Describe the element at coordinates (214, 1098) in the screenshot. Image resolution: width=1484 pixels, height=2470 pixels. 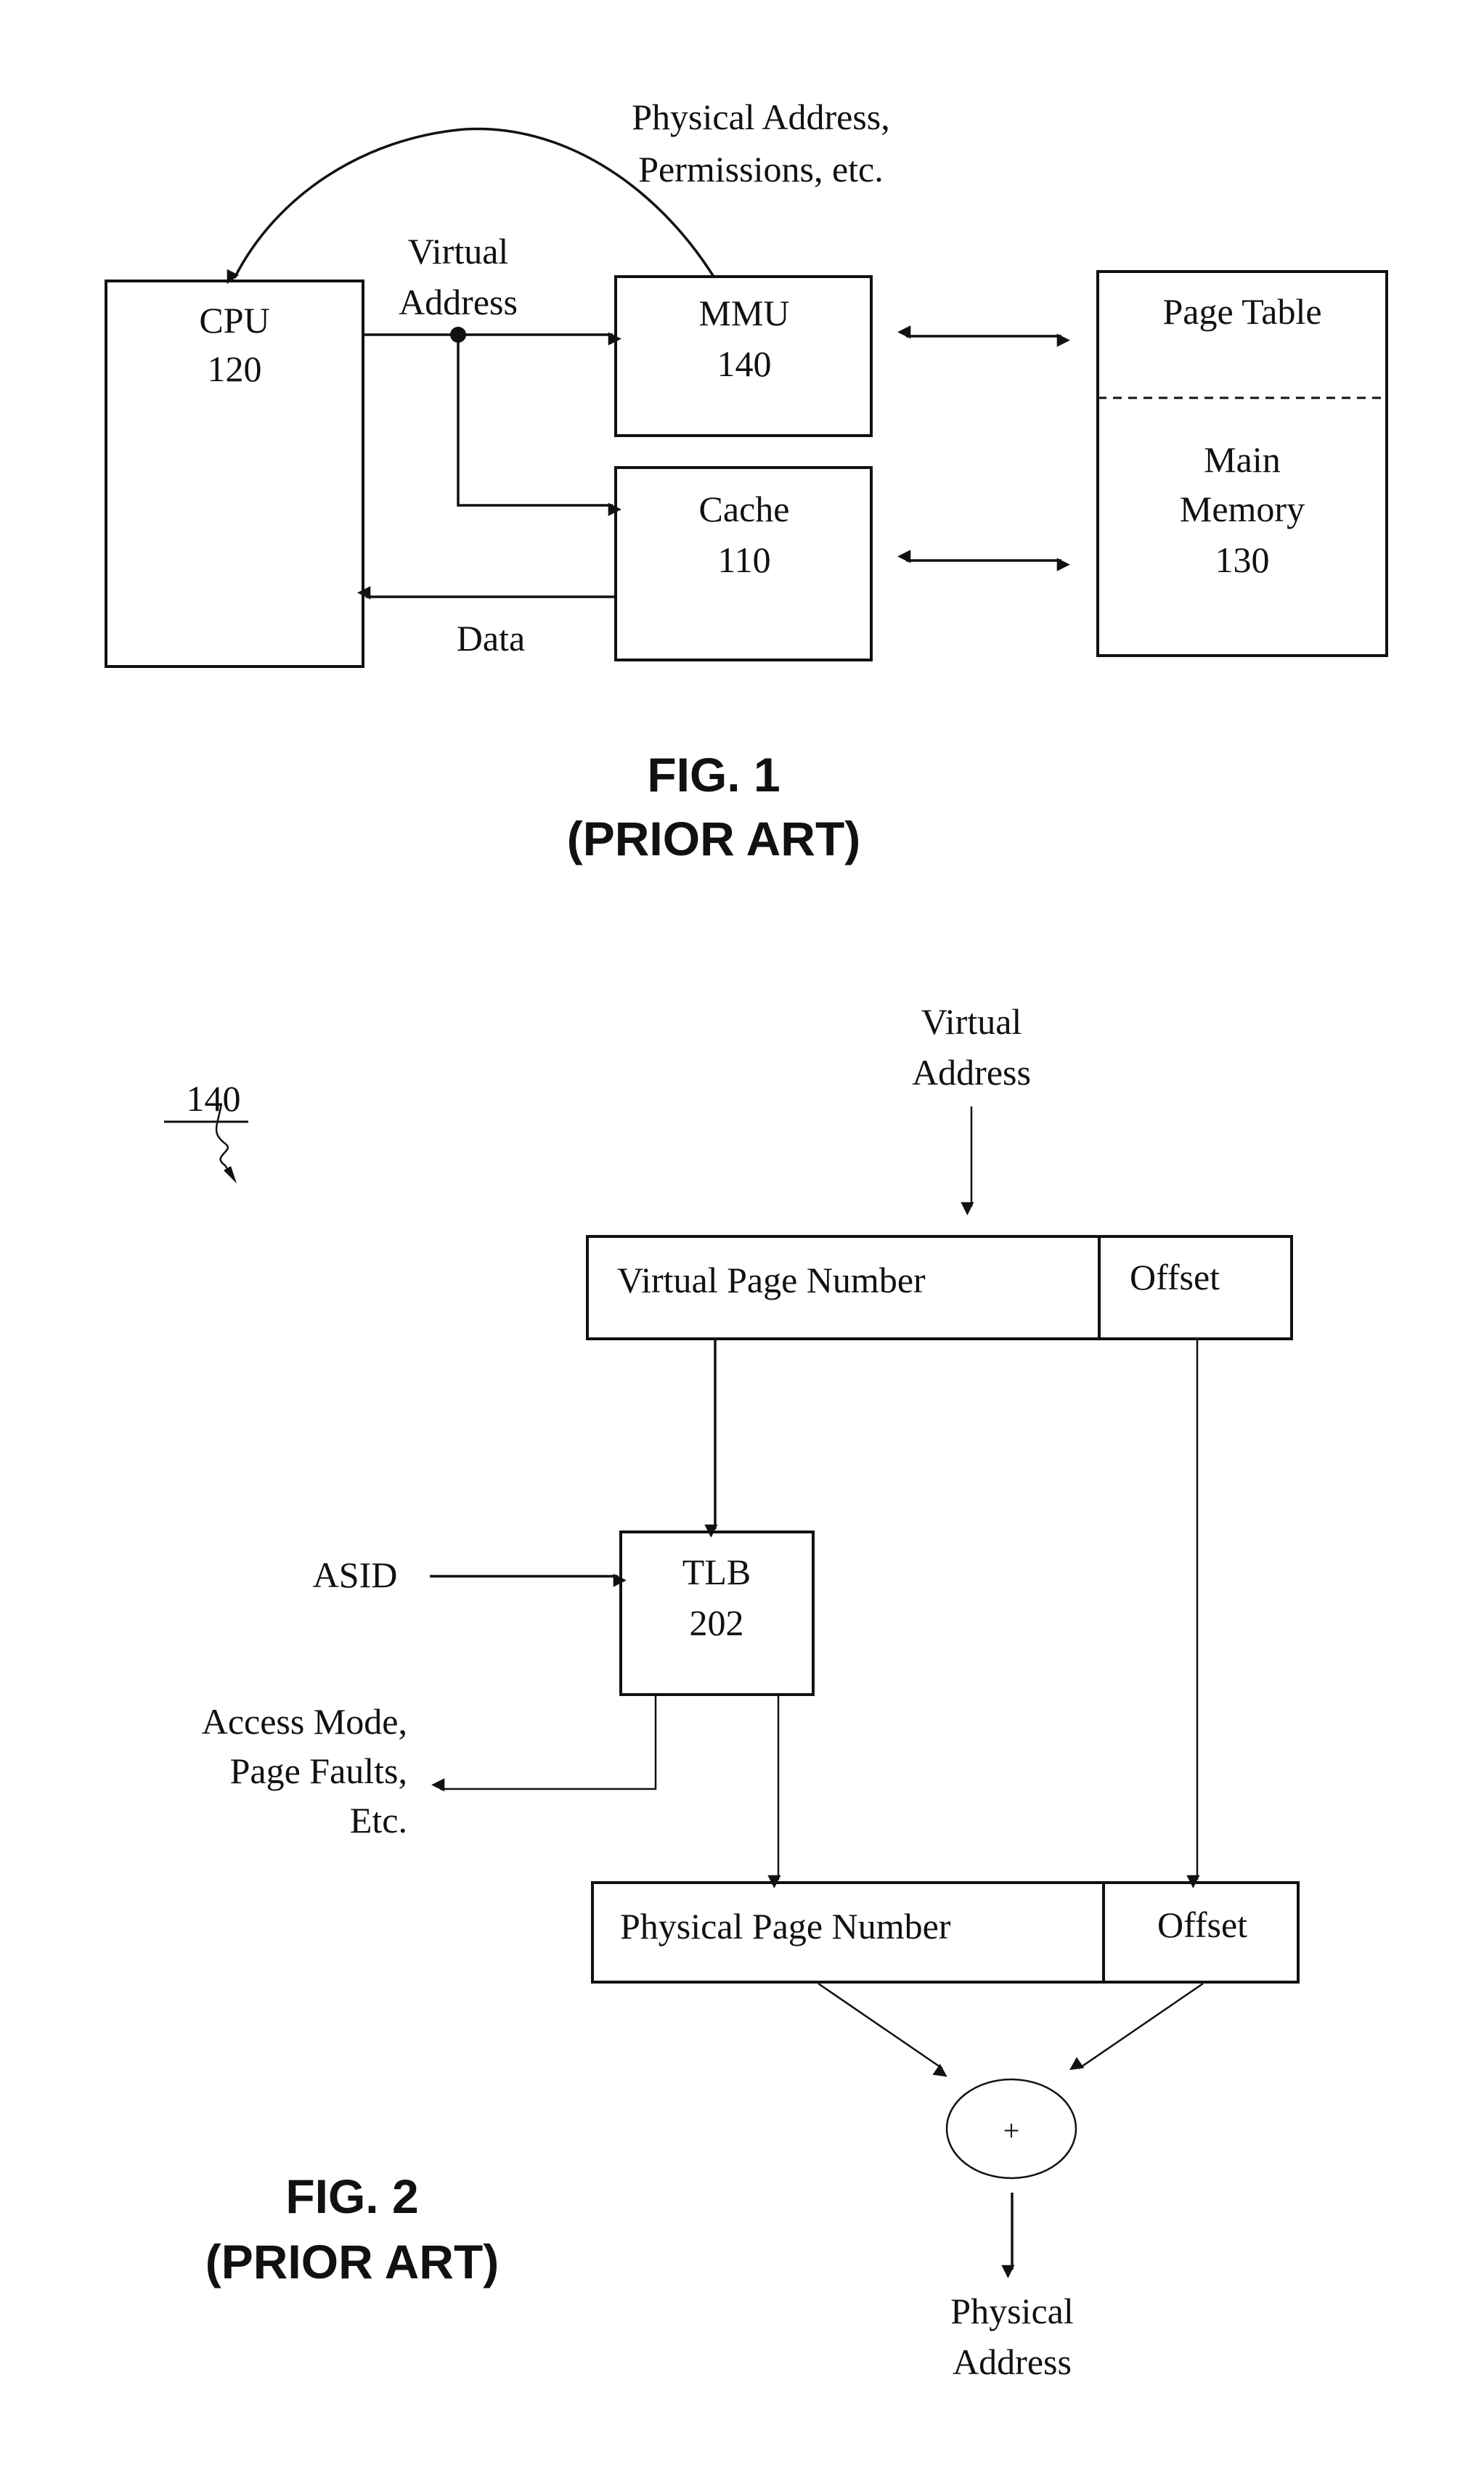
I see `ref-140-label: 140` at that location.